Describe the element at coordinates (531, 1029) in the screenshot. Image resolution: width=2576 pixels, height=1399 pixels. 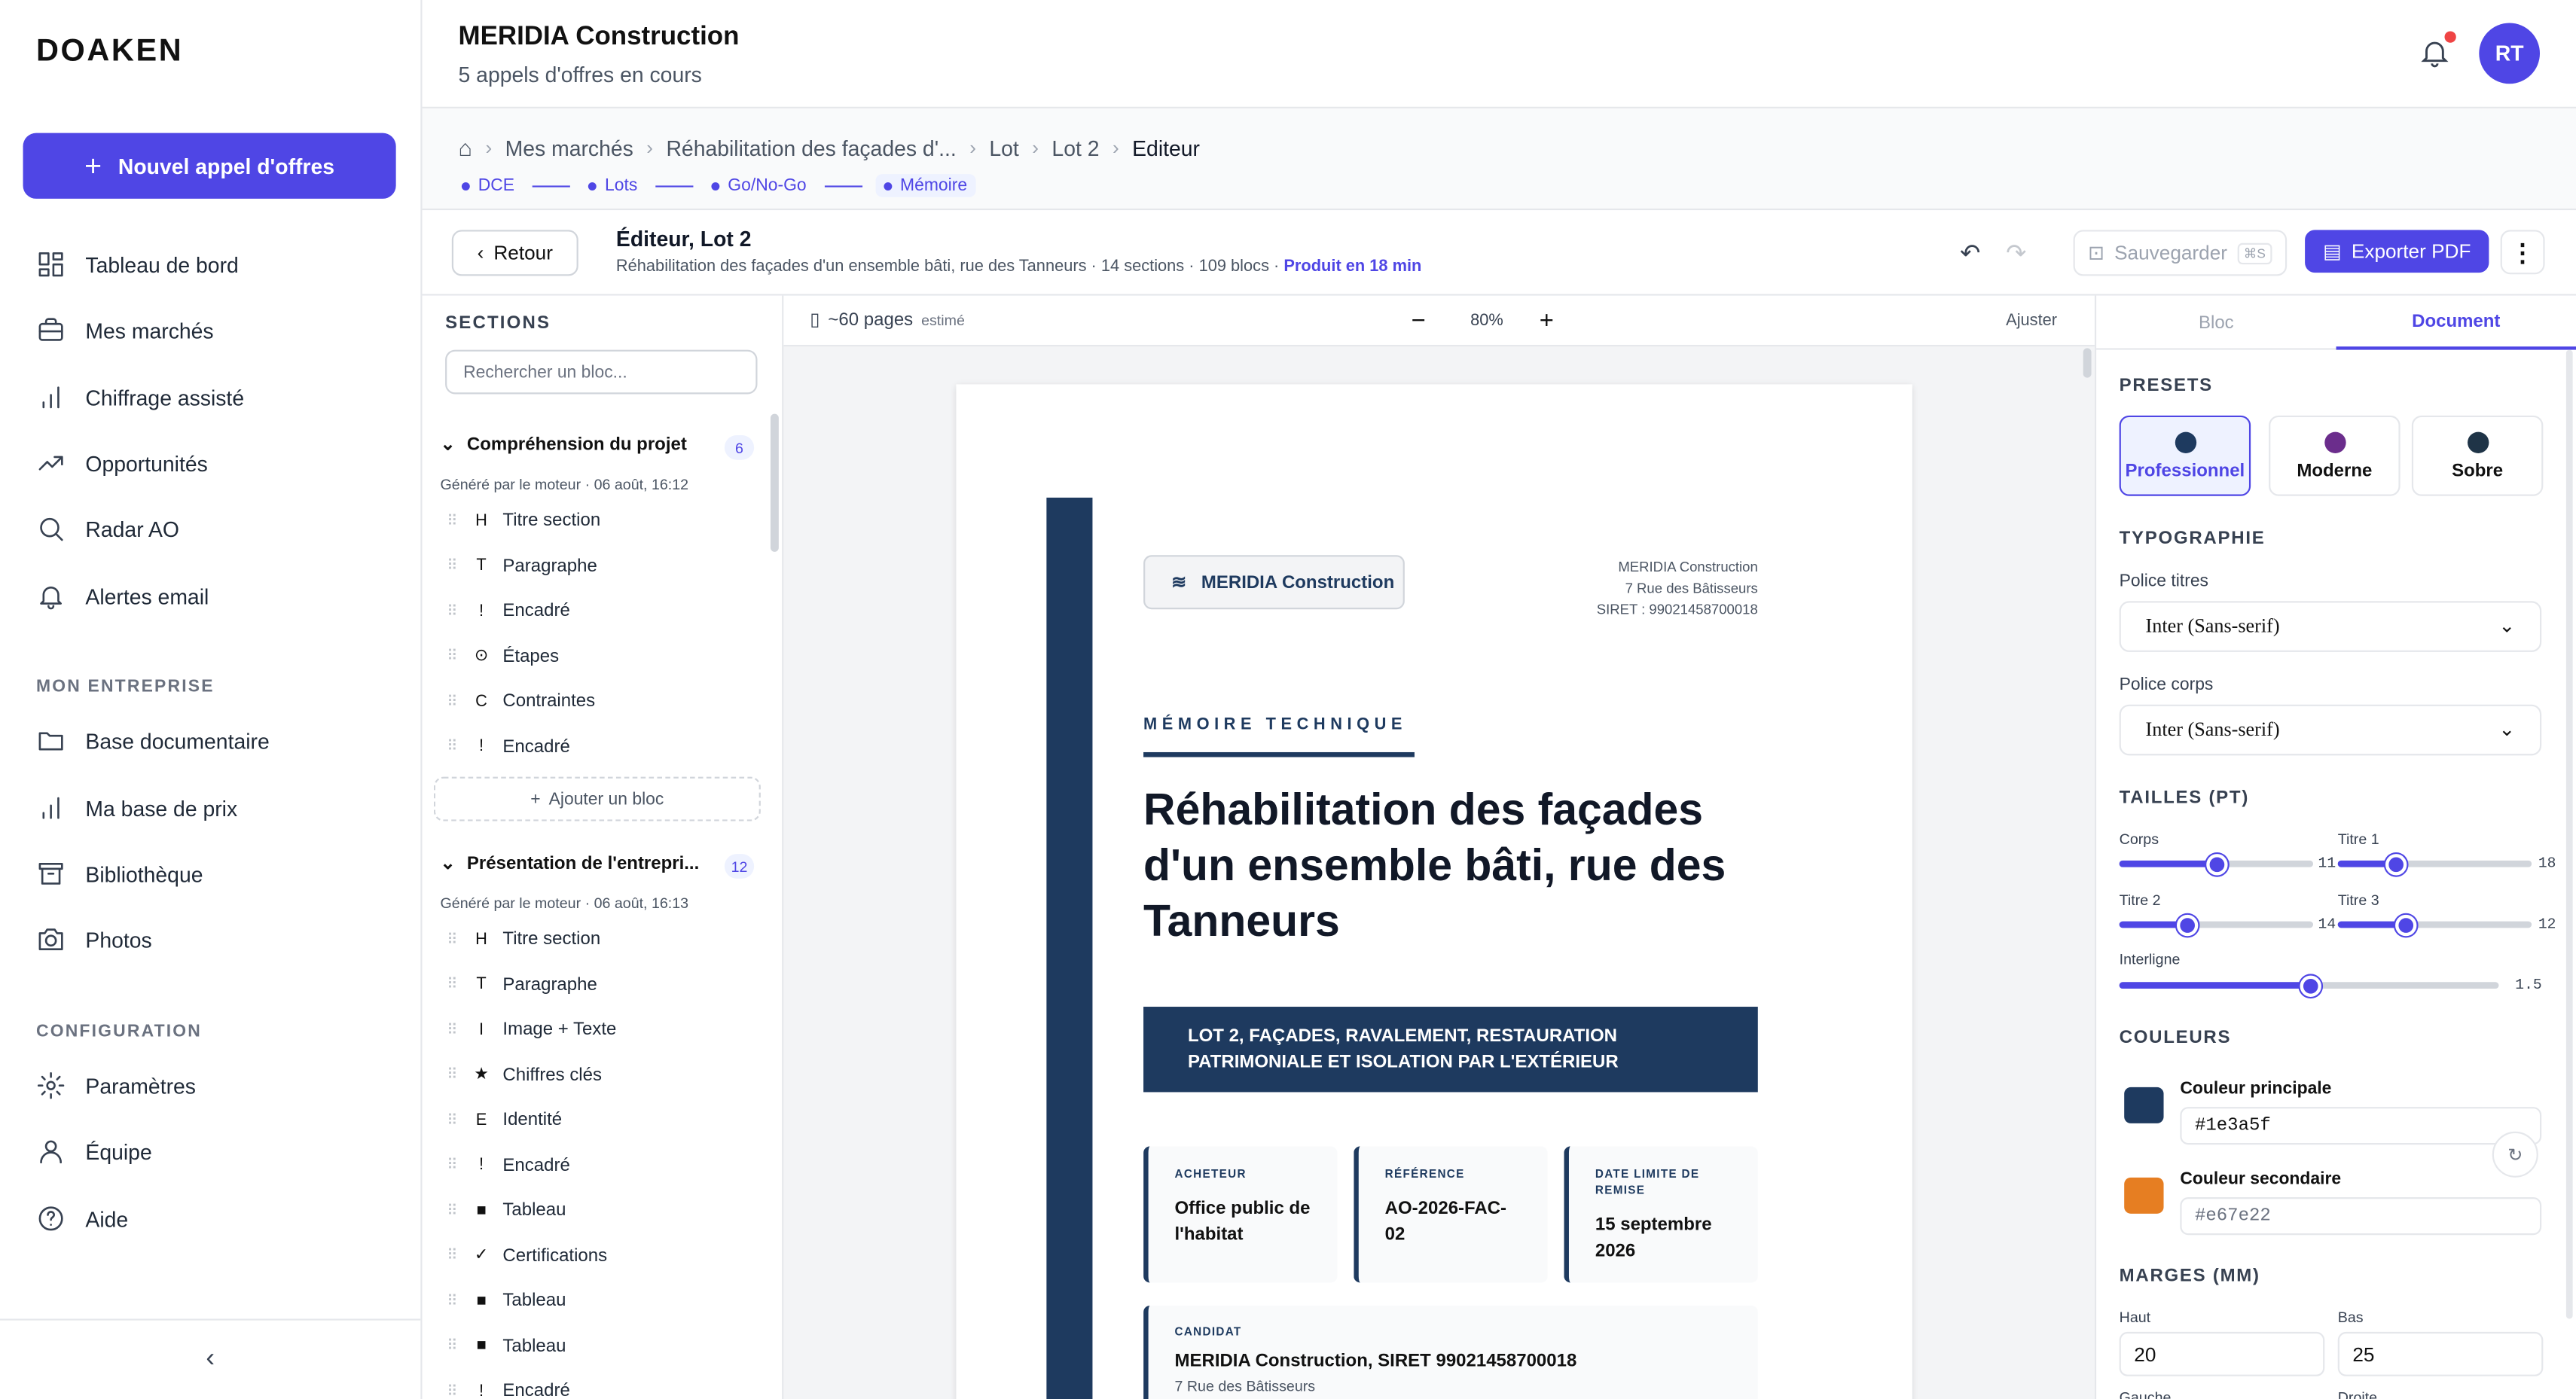
I see `block-item: ⠿ I Image + Texte` at that location.